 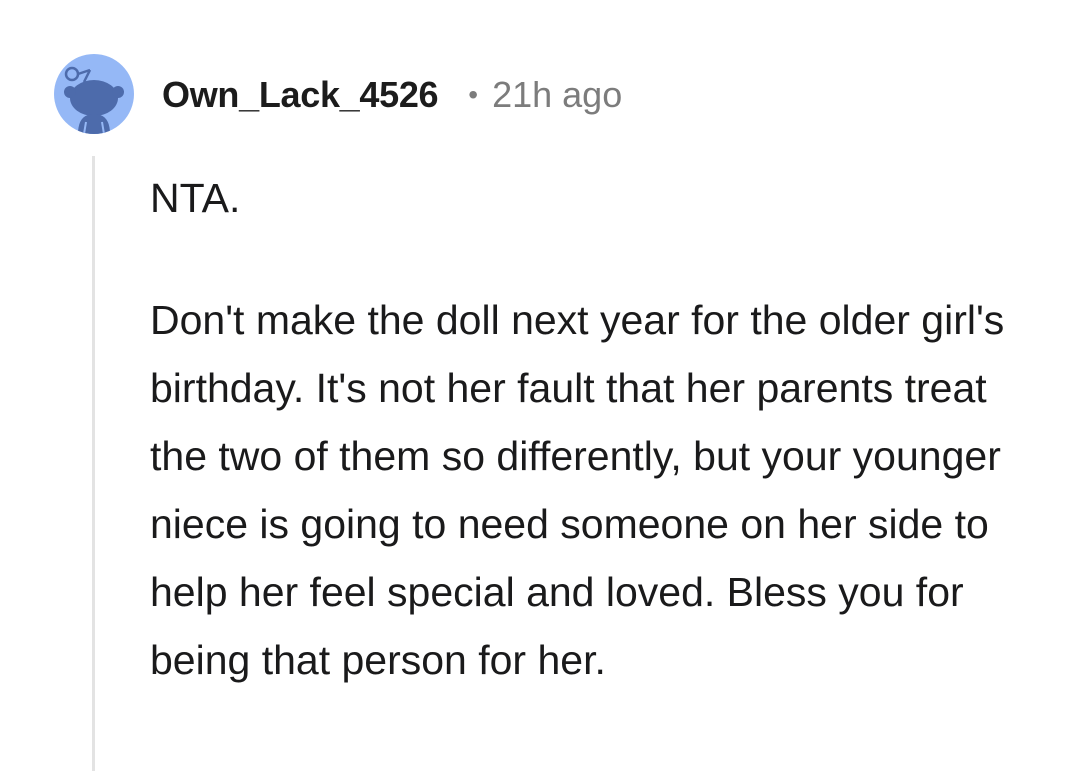 What do you see at coordinates (195, 198) in the screenshot?
I see `comment-paragraph: NTA.` at bounding box center [195, 198].